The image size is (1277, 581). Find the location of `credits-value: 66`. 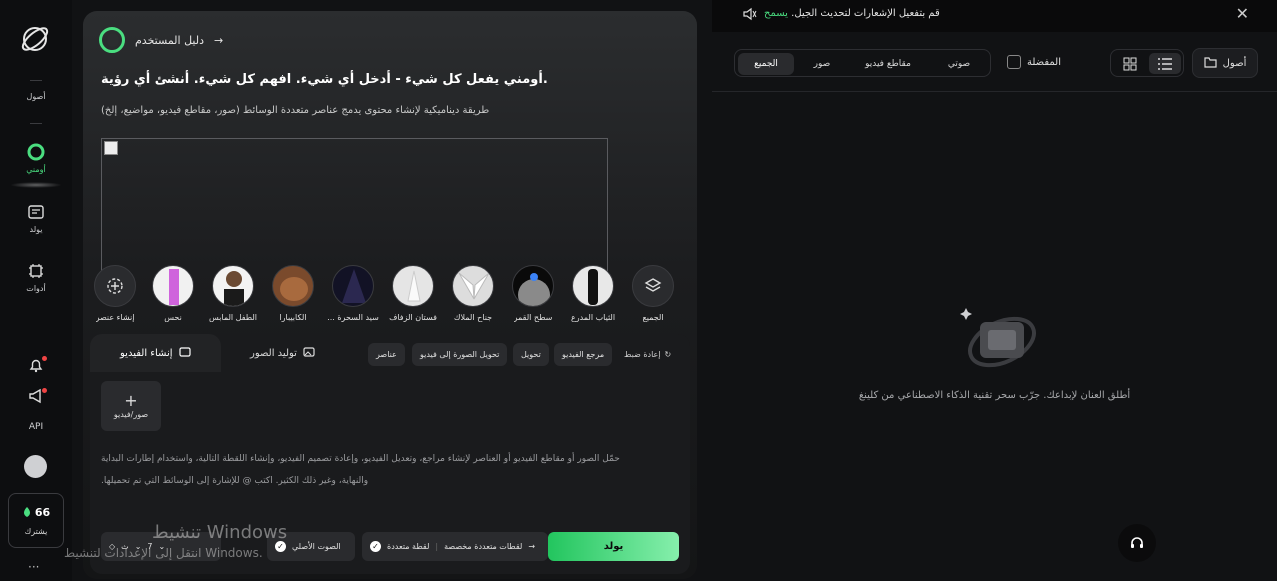

credits-value: 66 is located at coordinates (42, 512).